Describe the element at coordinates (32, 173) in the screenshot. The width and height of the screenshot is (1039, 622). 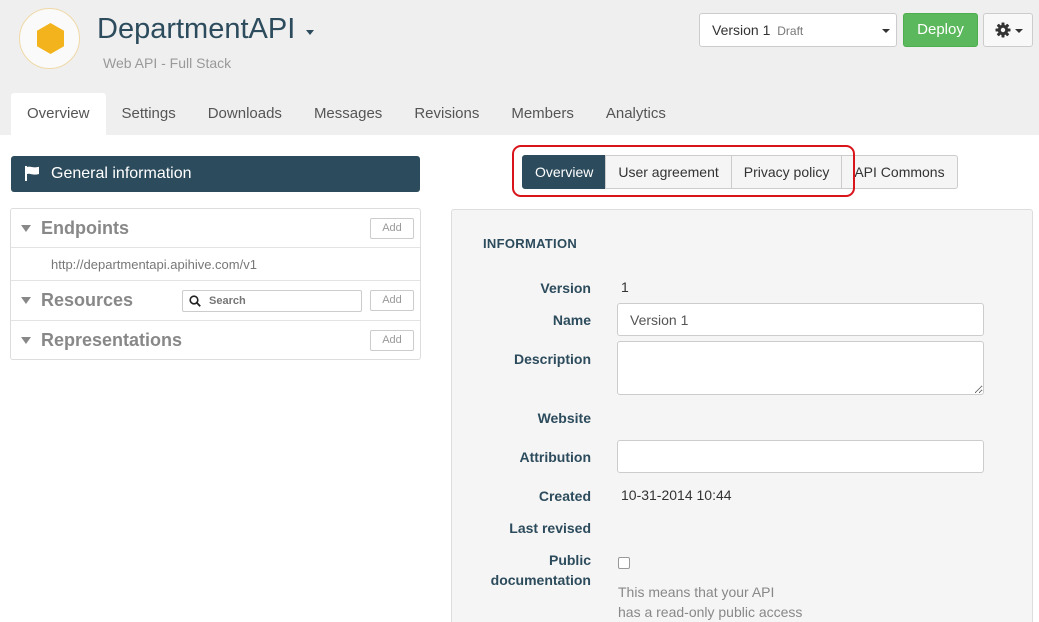
I see `flag-icon` at that location.